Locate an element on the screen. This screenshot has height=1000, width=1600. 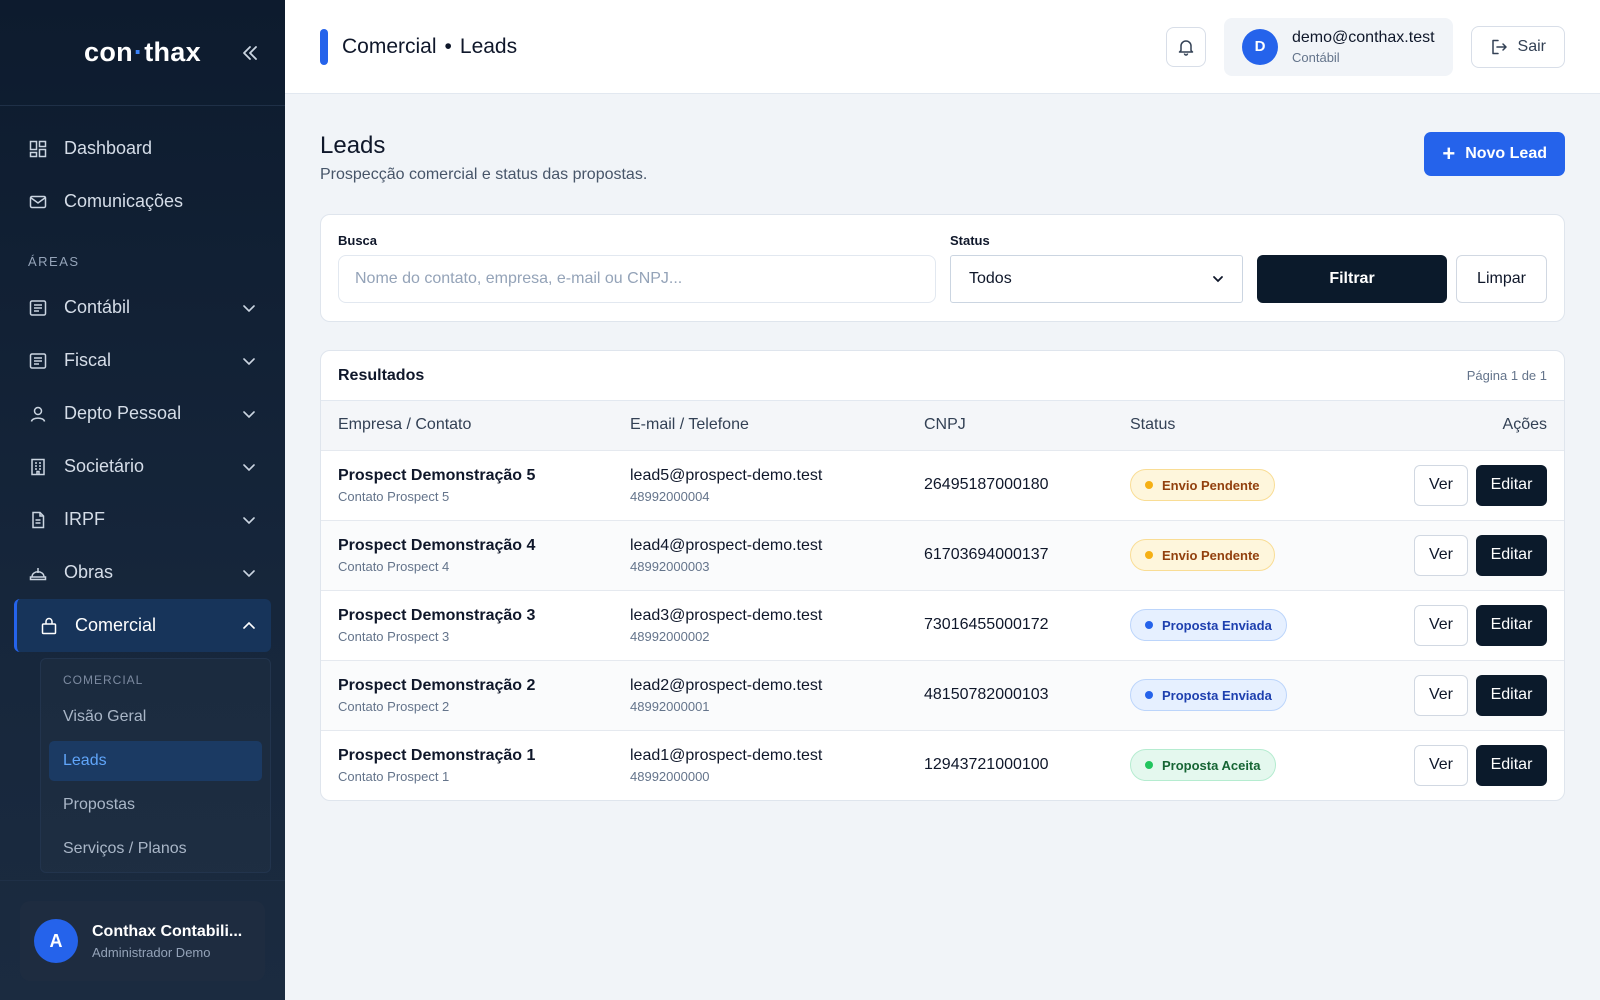
email-phone-cell: lead5@prospect-demo.test 48992000004 is located at coordinates (760, 485).